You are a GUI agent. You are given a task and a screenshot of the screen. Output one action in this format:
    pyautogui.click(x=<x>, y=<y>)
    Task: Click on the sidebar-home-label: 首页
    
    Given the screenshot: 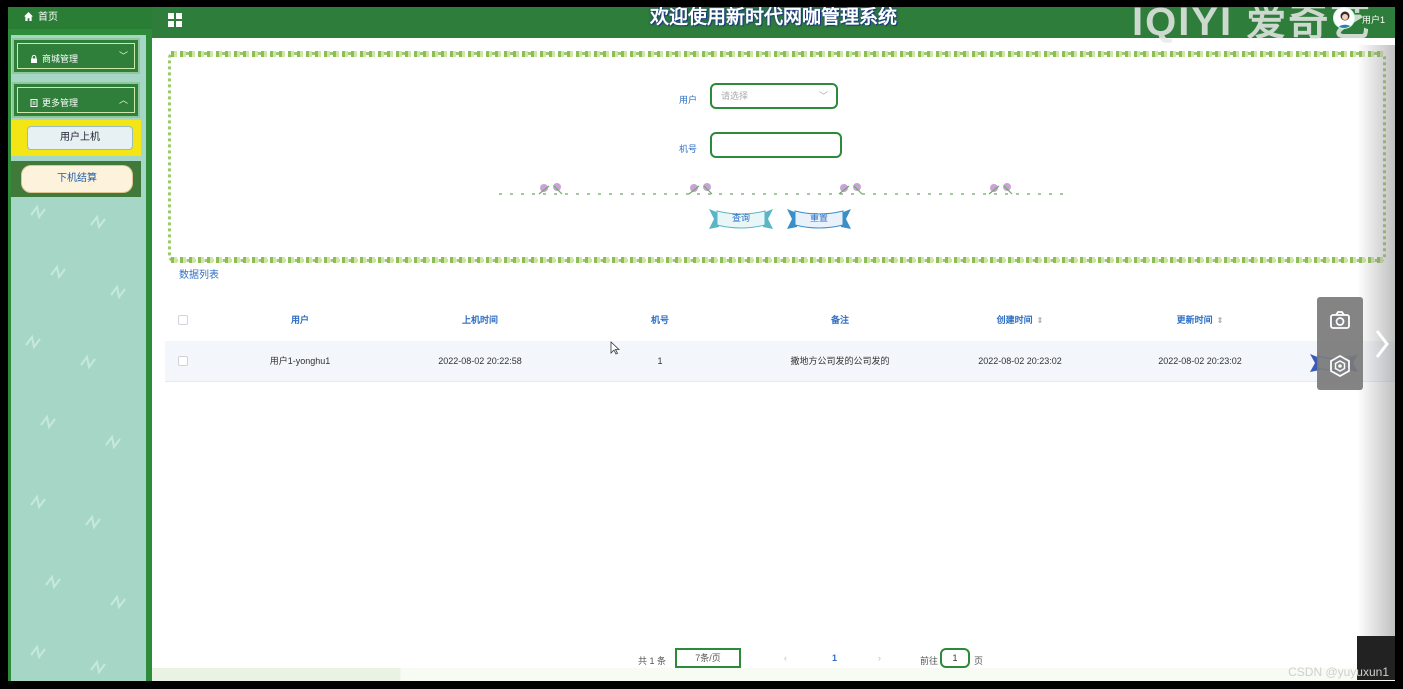 What is the action you would take?
    pyautogui.click(x=48, y=17)
    